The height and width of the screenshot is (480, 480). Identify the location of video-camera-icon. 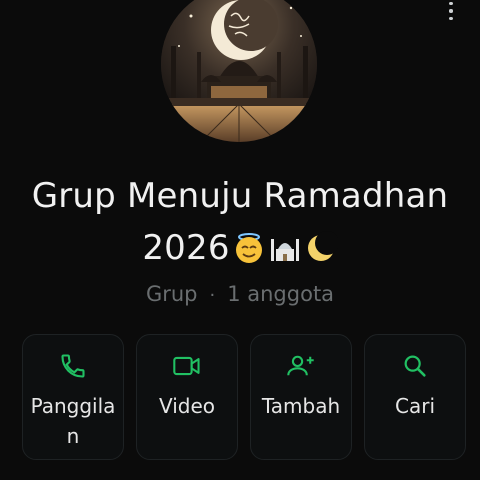
(187, 366).